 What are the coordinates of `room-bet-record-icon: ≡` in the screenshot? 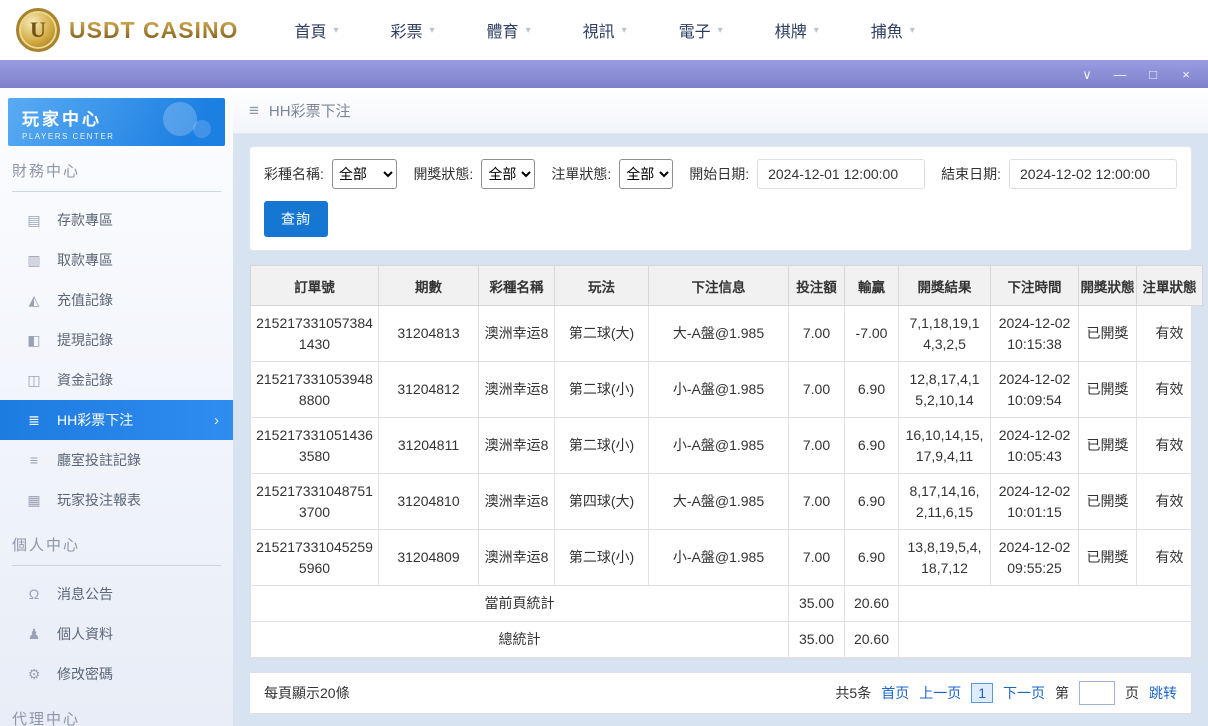 It's located at (34, 460).